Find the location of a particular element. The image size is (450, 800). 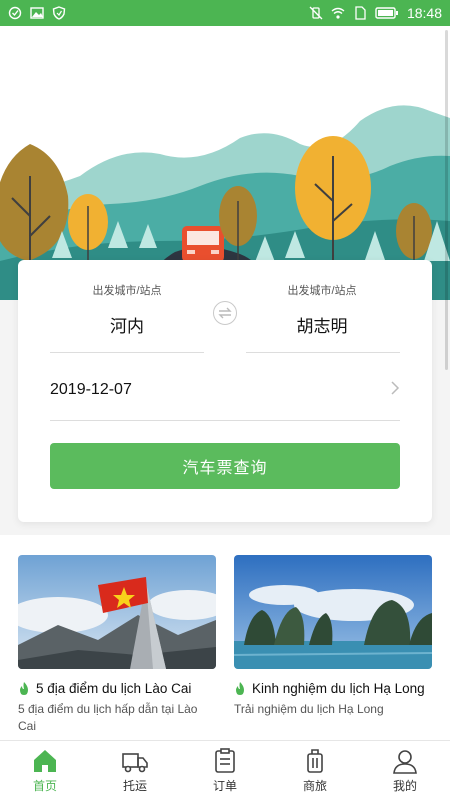

tab-home: 首页 is located at coordinates (45, 770).